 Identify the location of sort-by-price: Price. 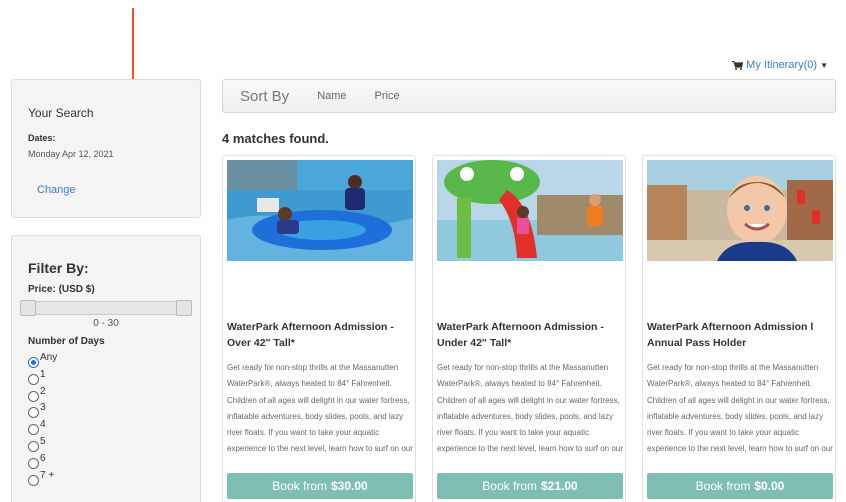
(387, 96).